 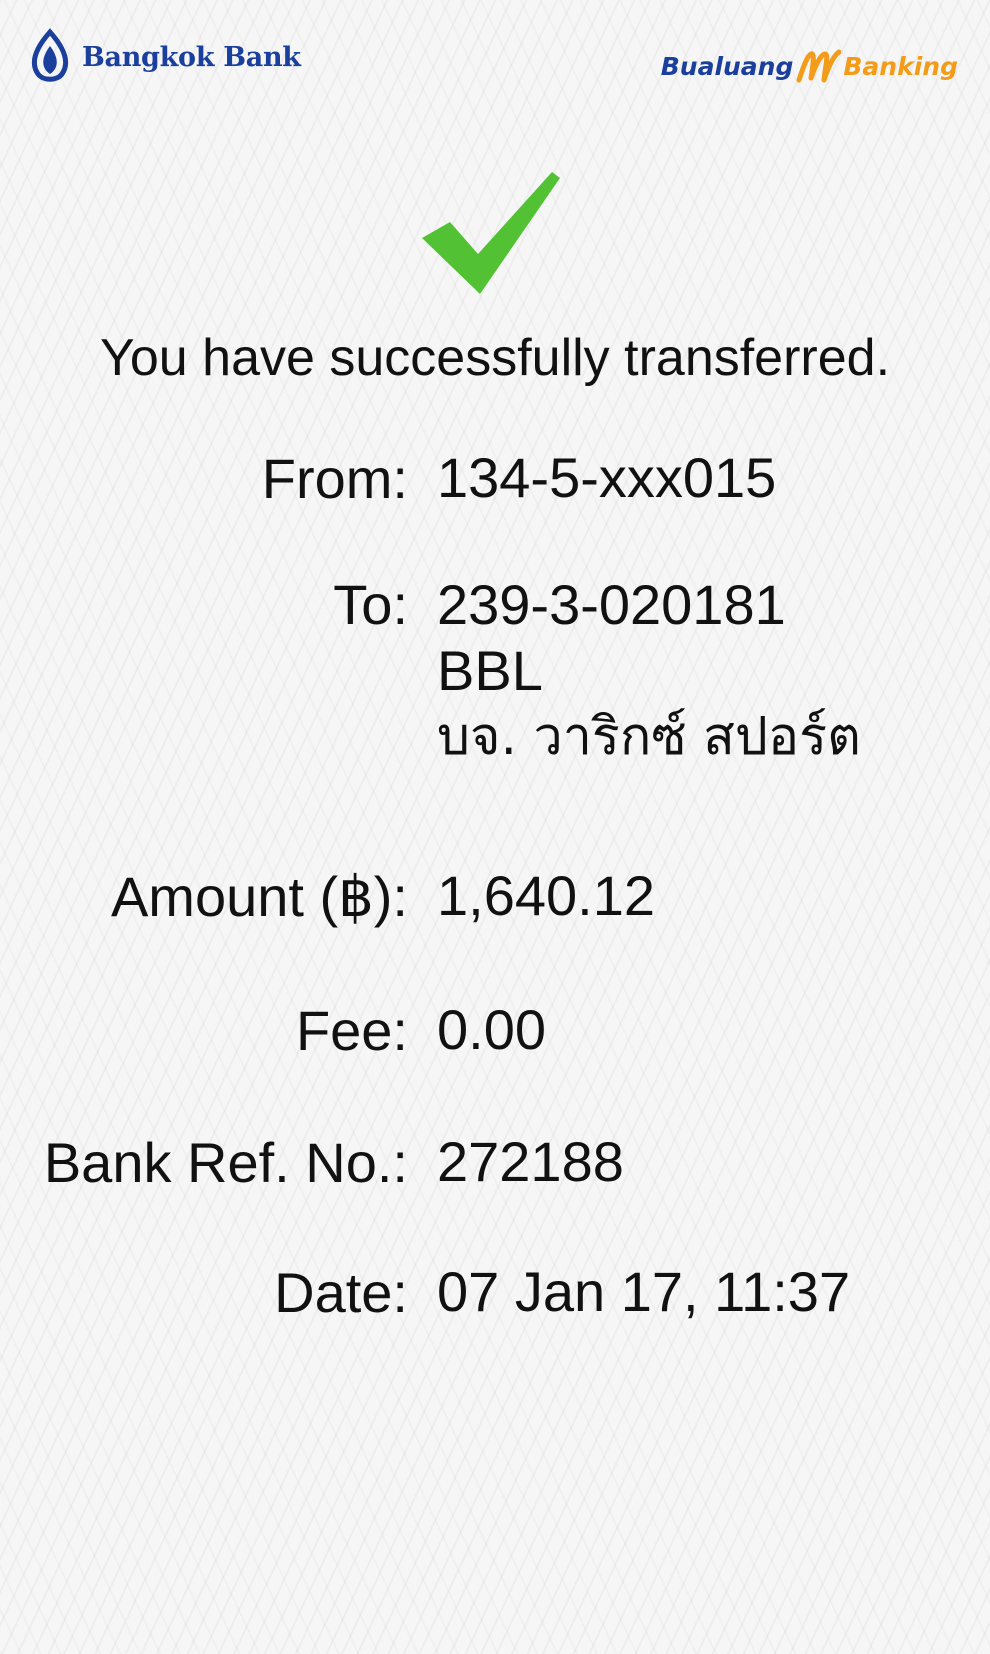 I want to click on bangkok-bank-logo: Bangkok Bank, so click(x=164, y=57).